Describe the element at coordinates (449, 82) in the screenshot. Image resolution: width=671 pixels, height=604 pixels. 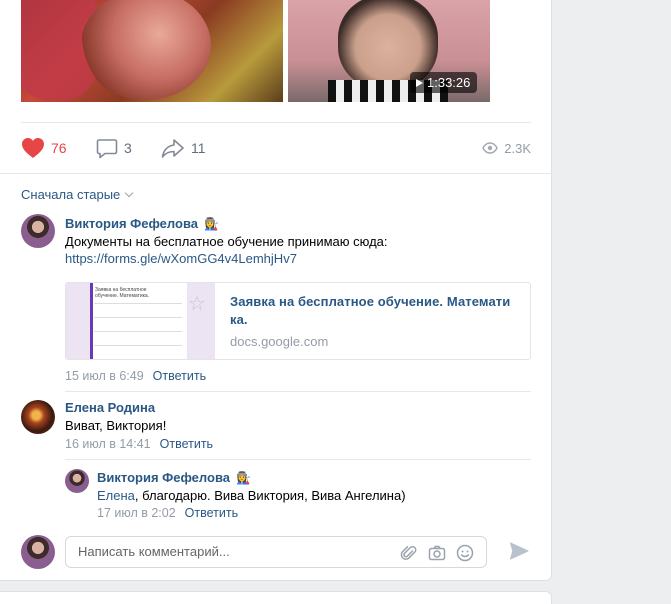
I see `video-duration: 1:33:26` at that location.